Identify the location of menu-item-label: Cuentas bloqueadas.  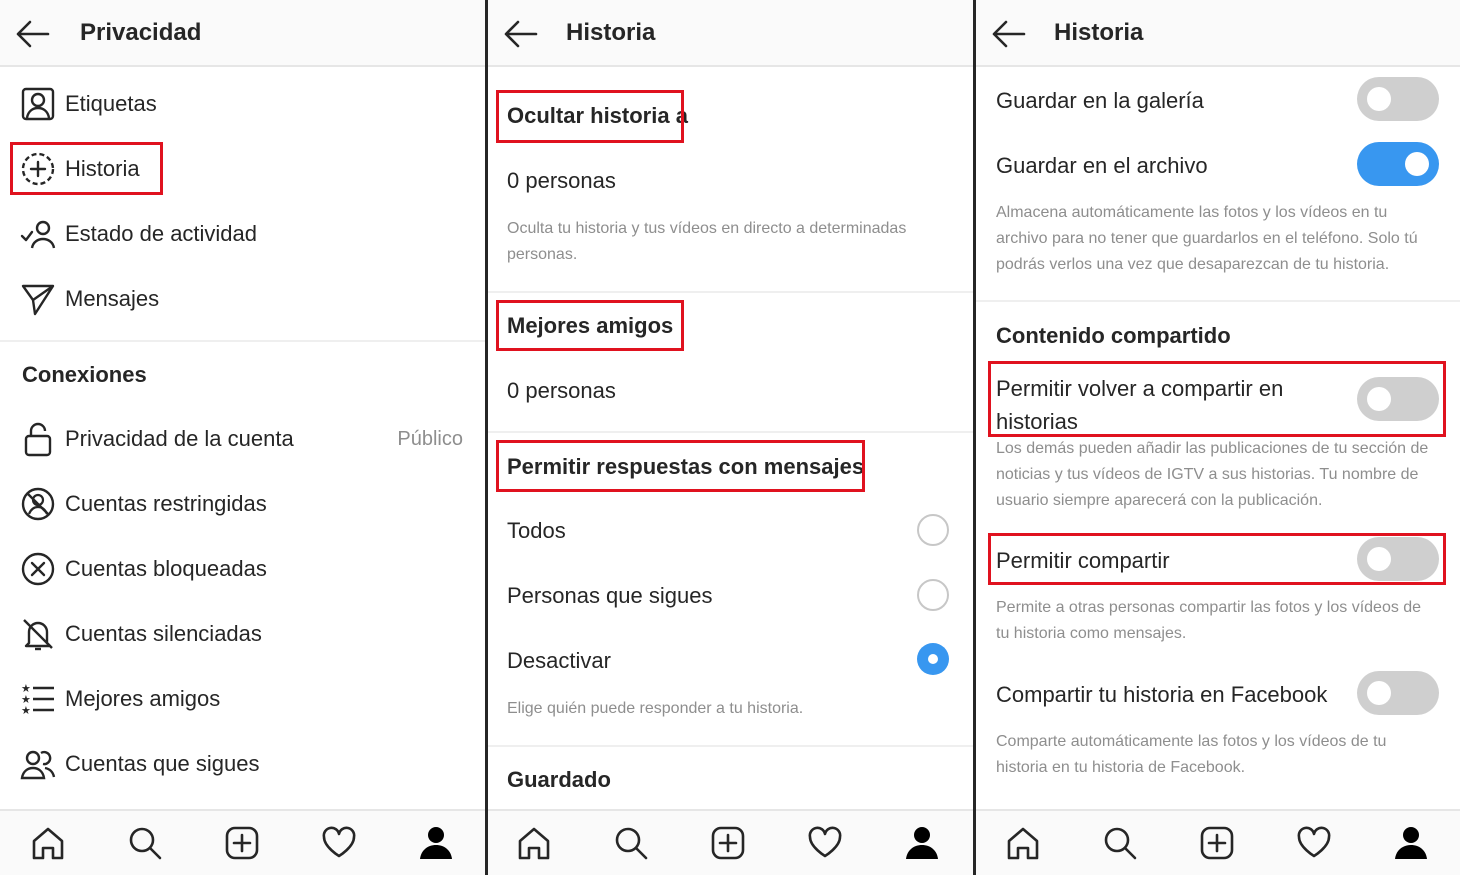
(166, 568).